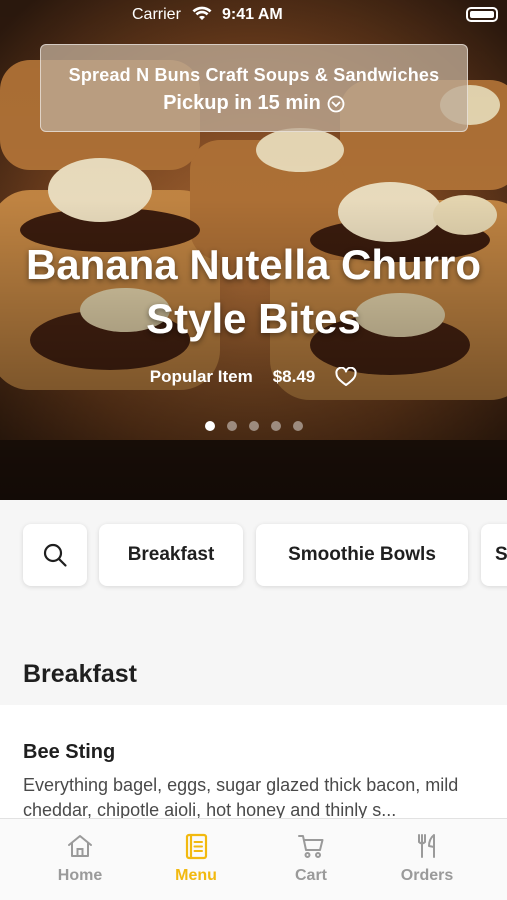  I want to click on heart-icon, so click(346, 377).